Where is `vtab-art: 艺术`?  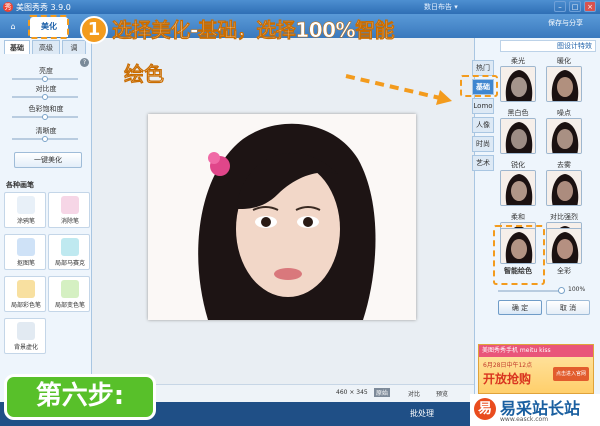 vtab-art: 艺术 is located at coordinates (483, 163).